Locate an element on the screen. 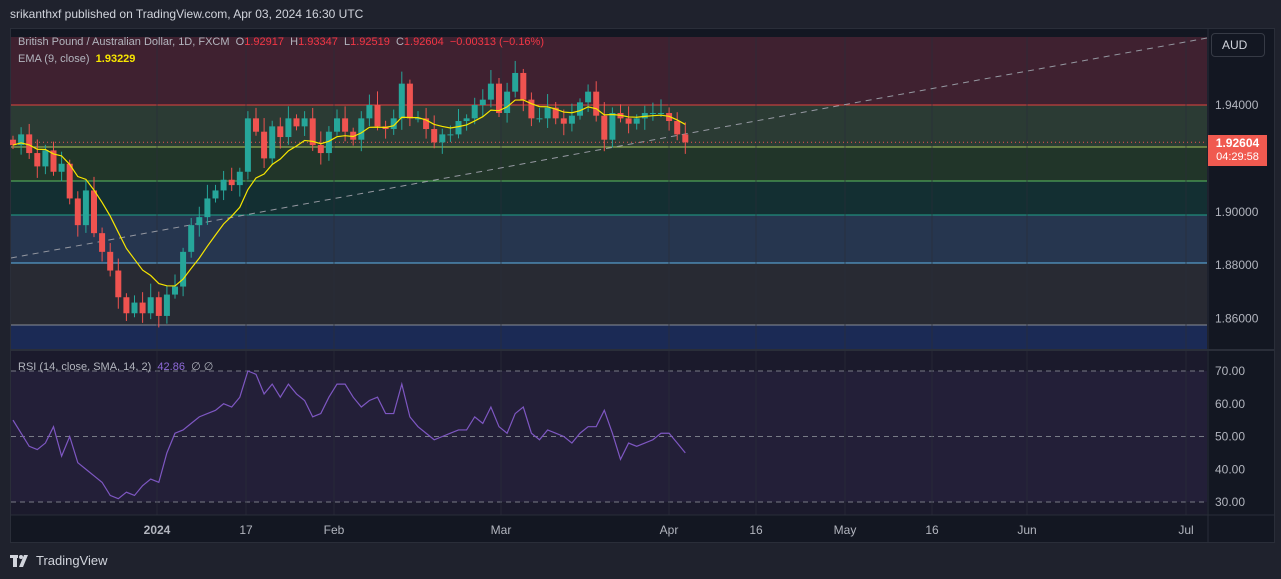  rsi-axis-tick: 60.00 is located at coordinates (1230, 404).